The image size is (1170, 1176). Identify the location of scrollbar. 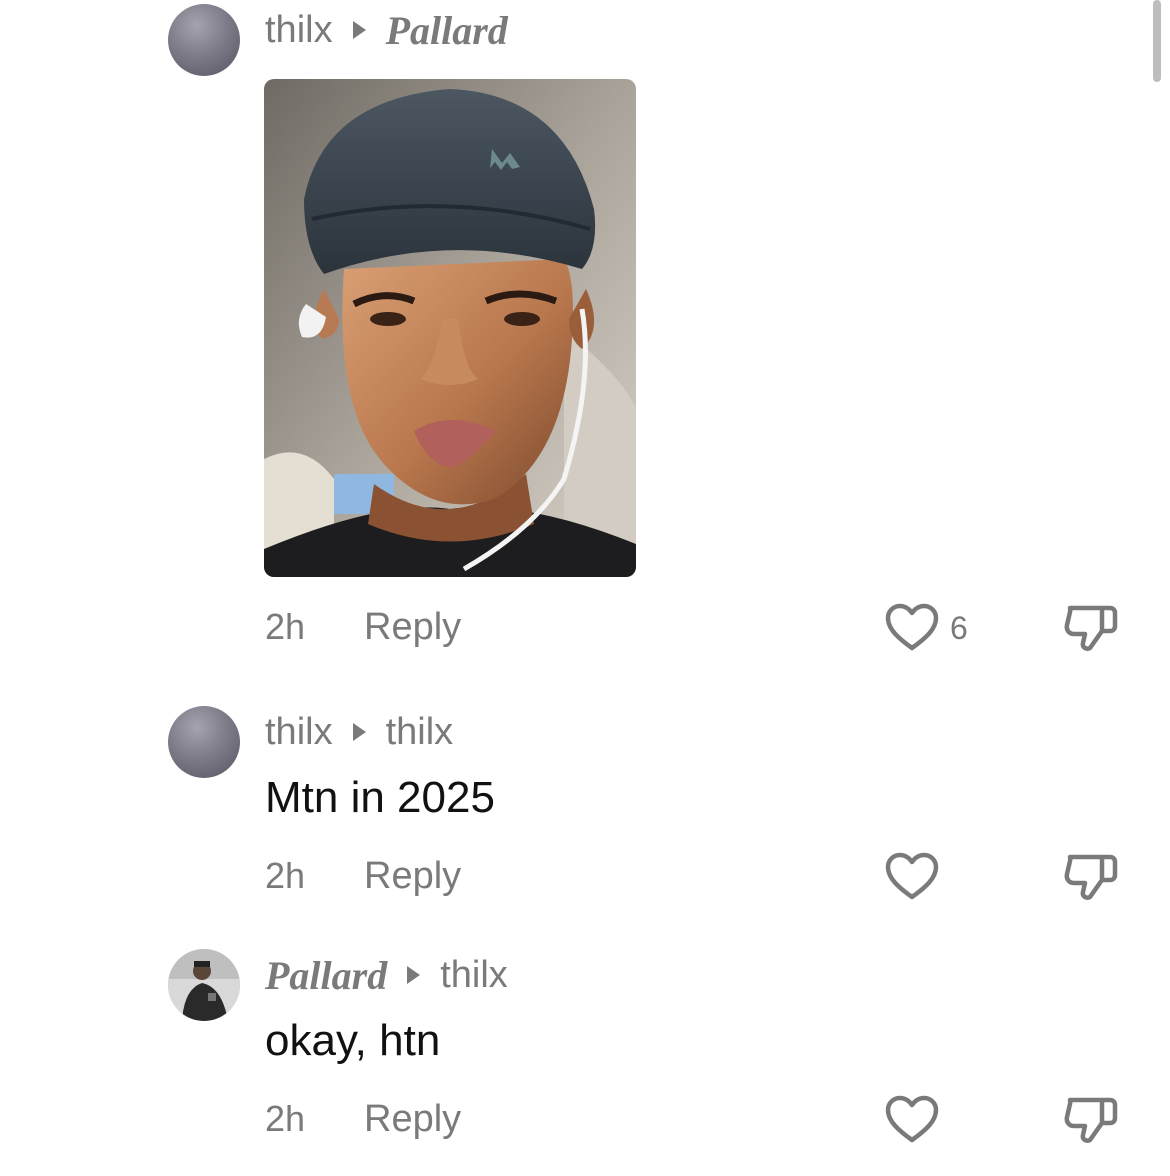
(1157, 41).